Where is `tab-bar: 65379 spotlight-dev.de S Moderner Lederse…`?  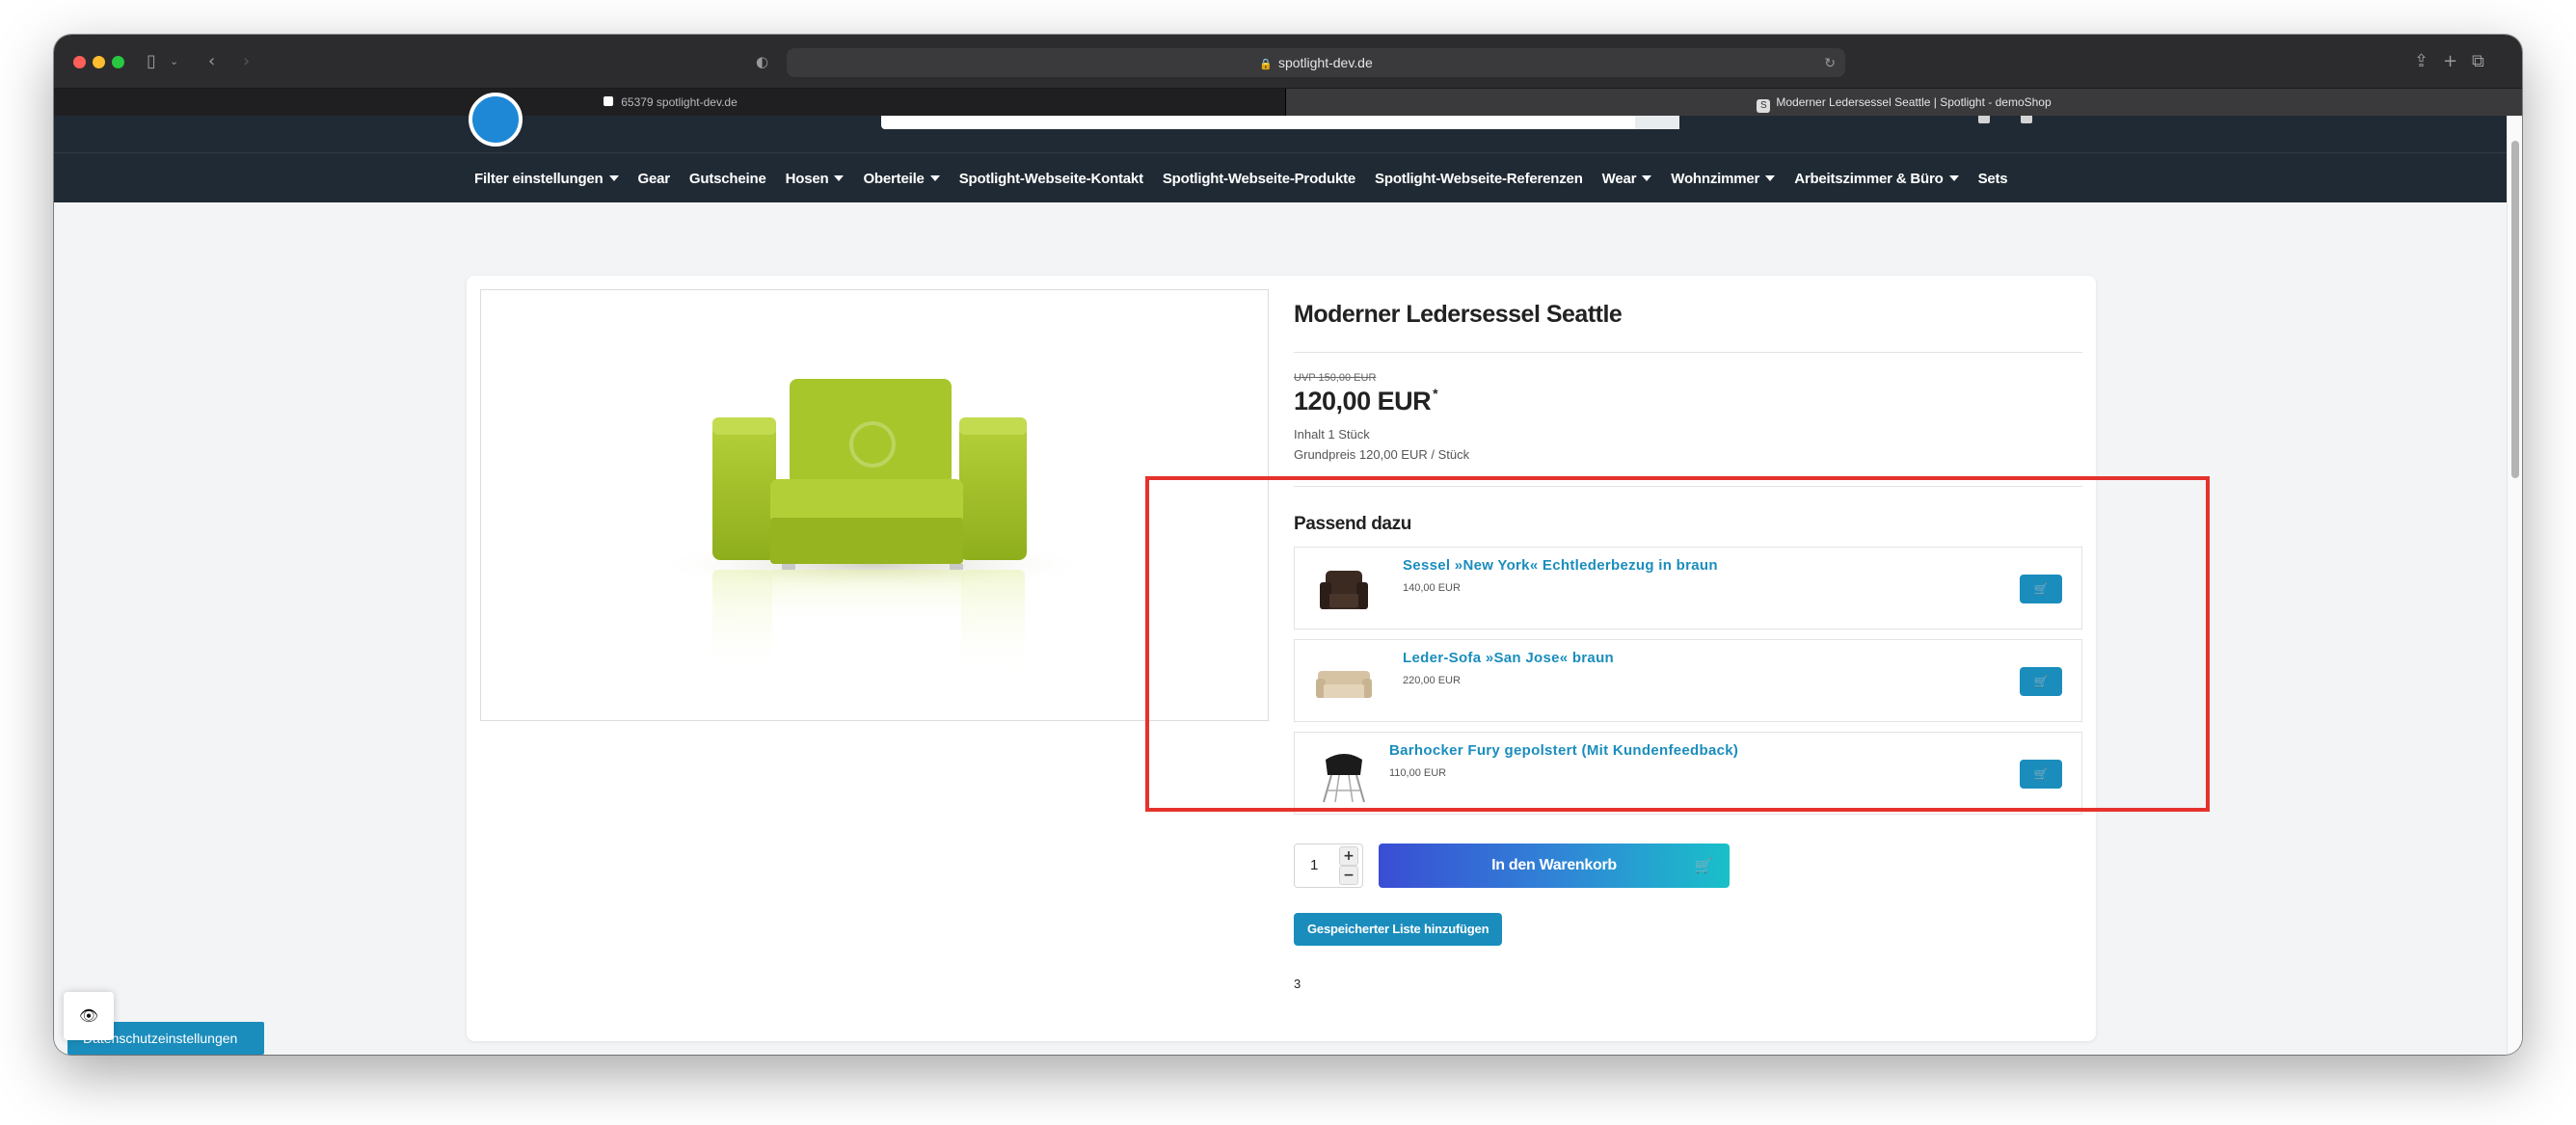
tab-bar: 65379 spotlight-dev.de S Moderner Lederse… is located at coordinates (1288, 103).